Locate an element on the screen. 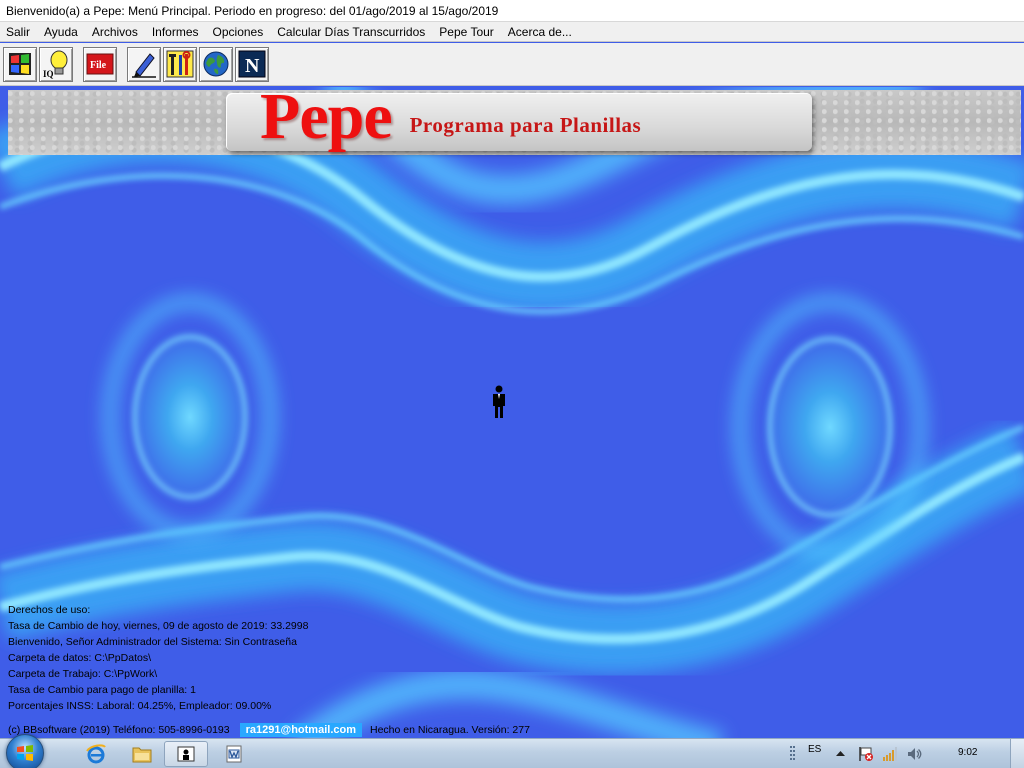  pepe-app-icon is located at coordinates (186, 754).